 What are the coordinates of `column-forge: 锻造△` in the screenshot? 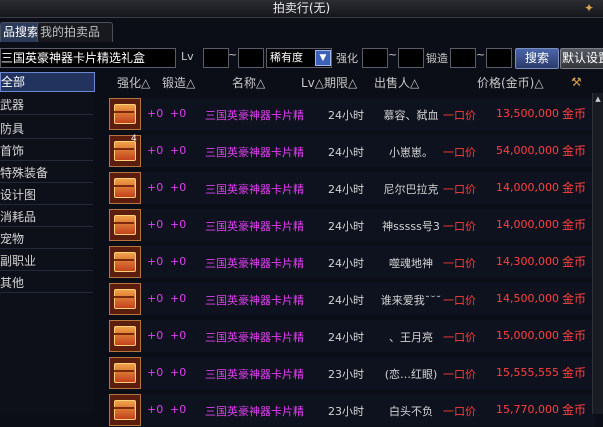 It's located at (178, 83).